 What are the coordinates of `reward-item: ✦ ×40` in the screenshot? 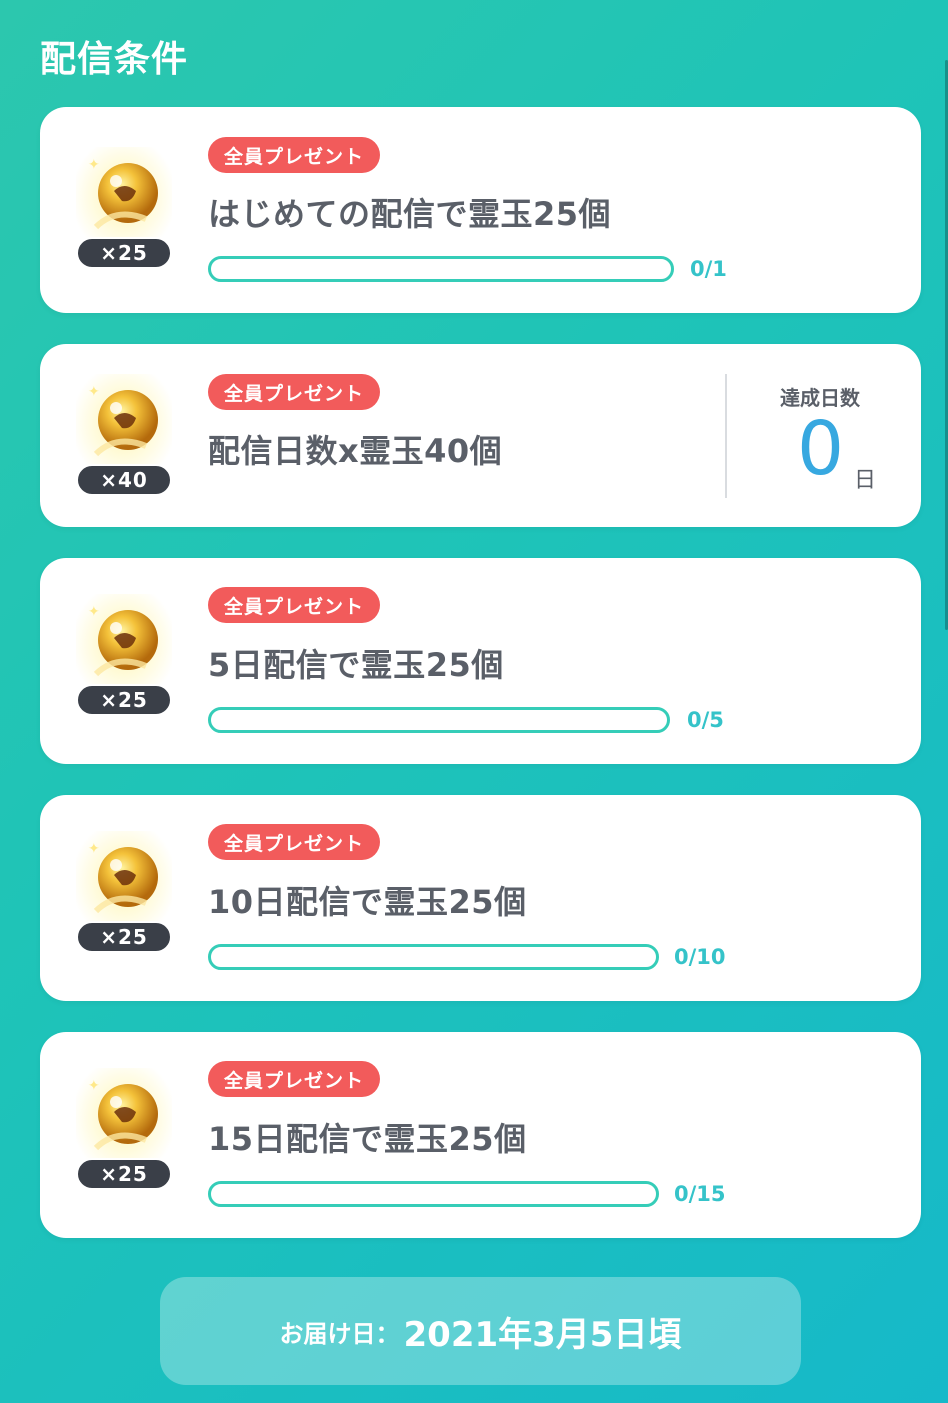 It's located at (124, 439).